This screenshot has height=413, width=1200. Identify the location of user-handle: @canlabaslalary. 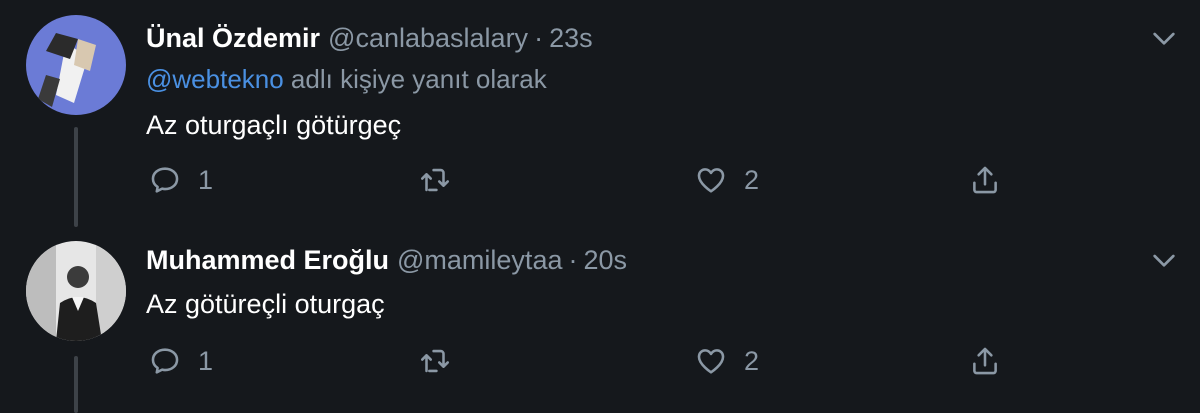
(428, 38).